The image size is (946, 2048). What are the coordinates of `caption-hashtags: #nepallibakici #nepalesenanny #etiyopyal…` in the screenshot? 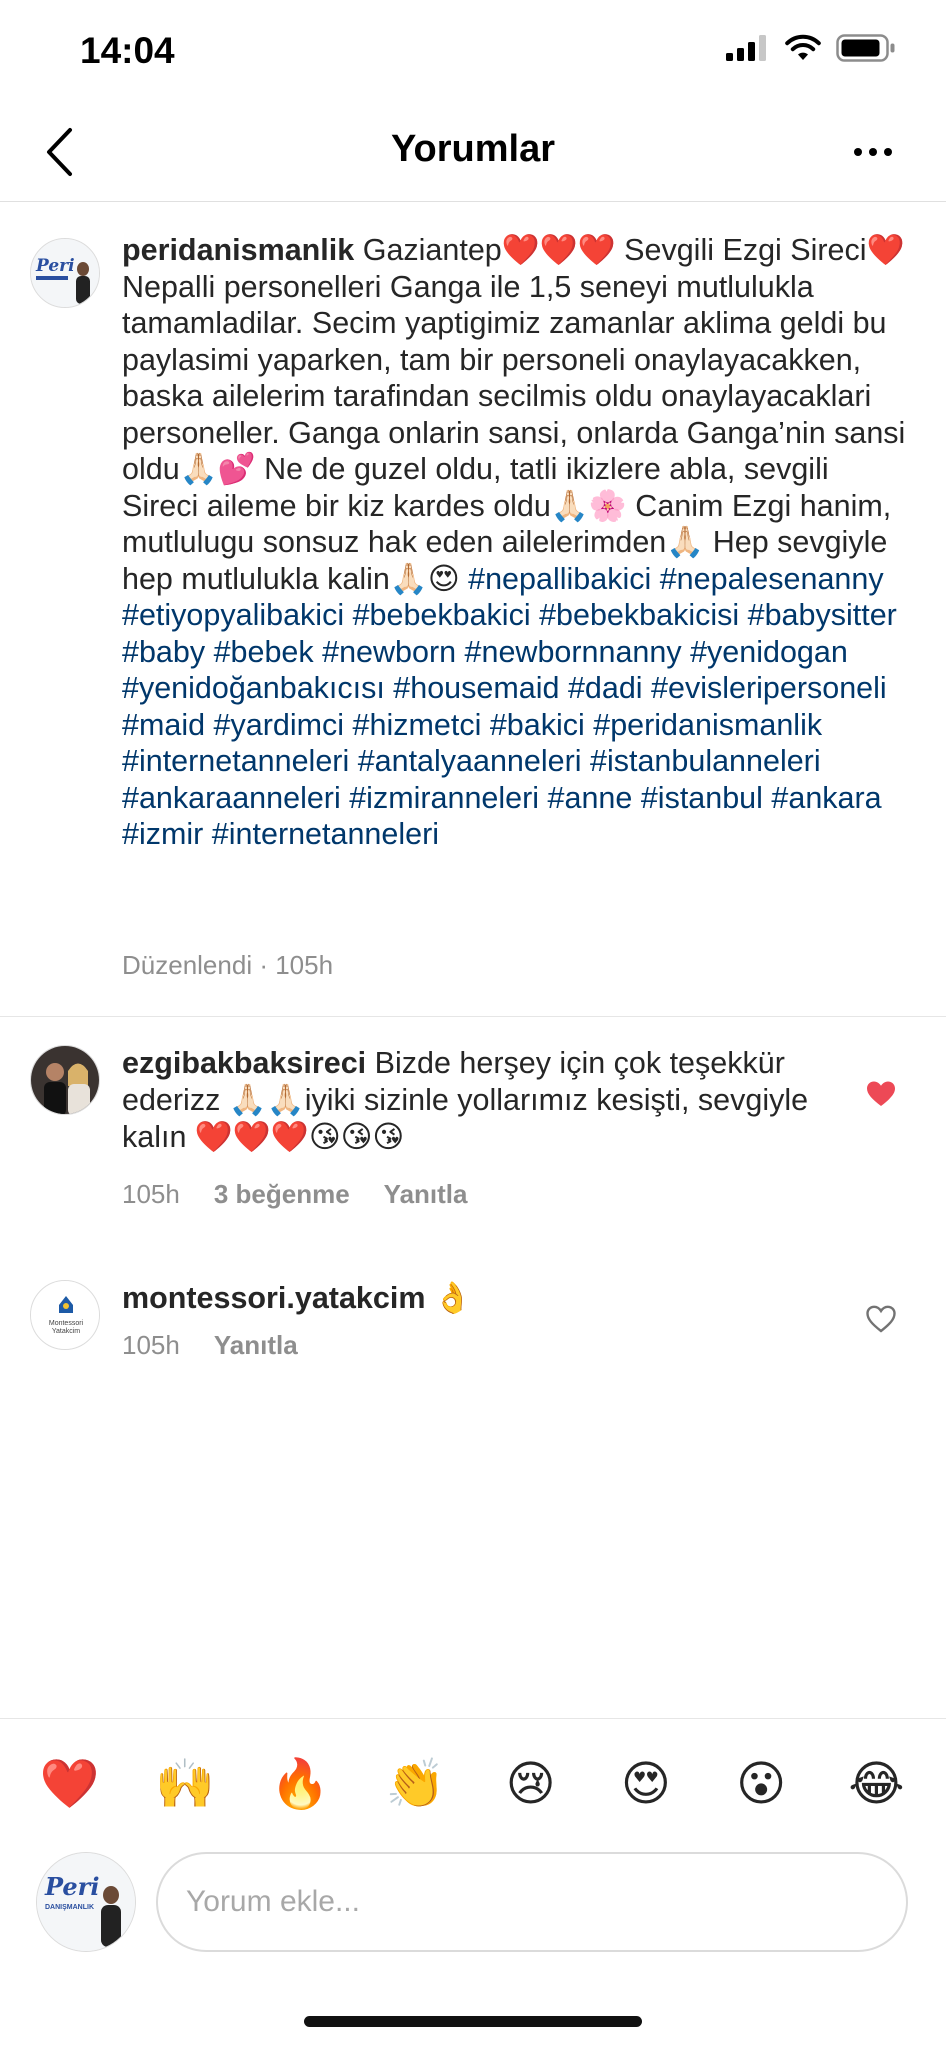 It's located at (509, 707).